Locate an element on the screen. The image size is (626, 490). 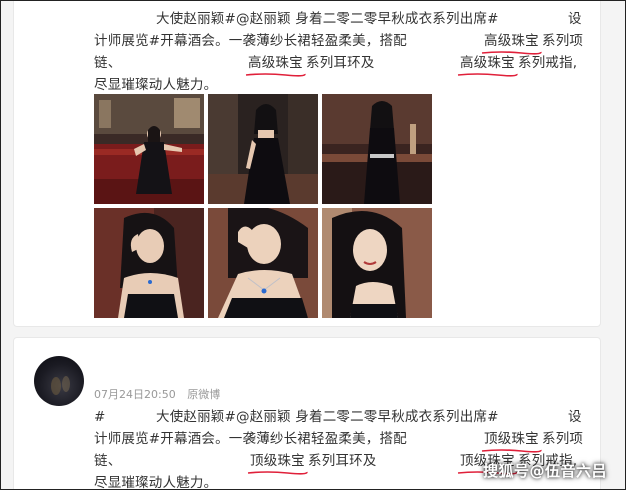
sohu-watermark: 搜狐号@伍音六吕 is located at coordinates (544, 471).